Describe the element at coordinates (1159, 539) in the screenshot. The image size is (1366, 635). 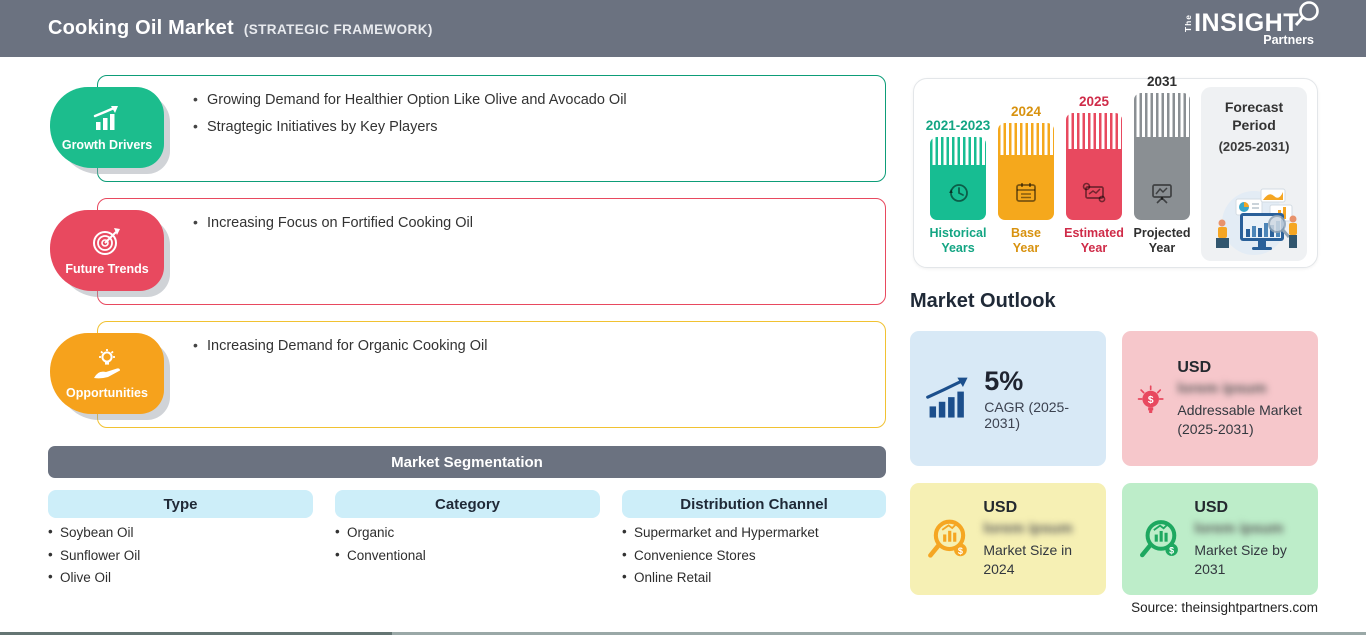
I see `magnifier-chart-icon-green: $` at that location.